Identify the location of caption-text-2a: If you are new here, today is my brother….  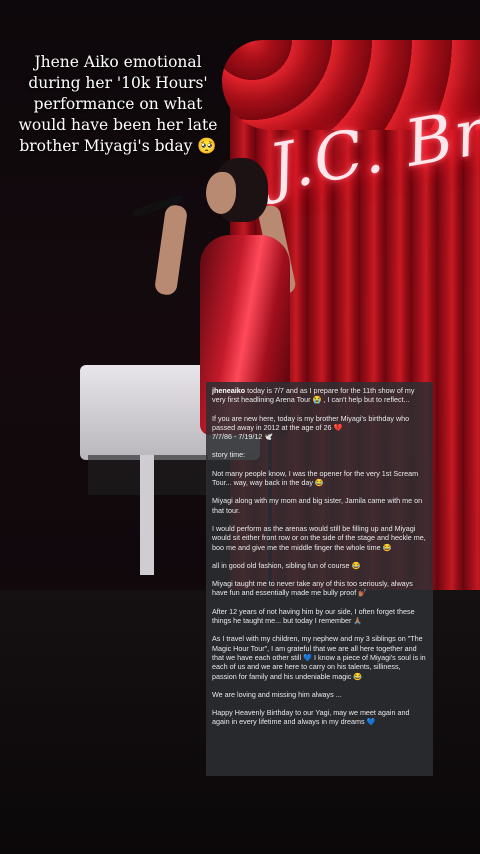
(311, 422).